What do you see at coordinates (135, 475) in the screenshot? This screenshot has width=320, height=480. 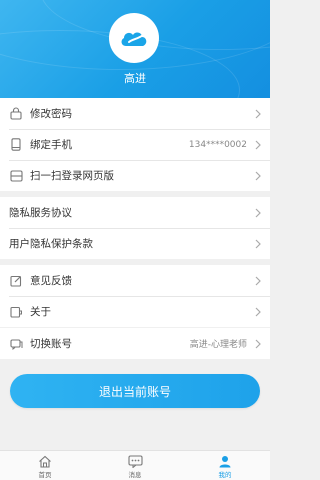 I see `tab-label: 消息` at bounding box center [135, 475].